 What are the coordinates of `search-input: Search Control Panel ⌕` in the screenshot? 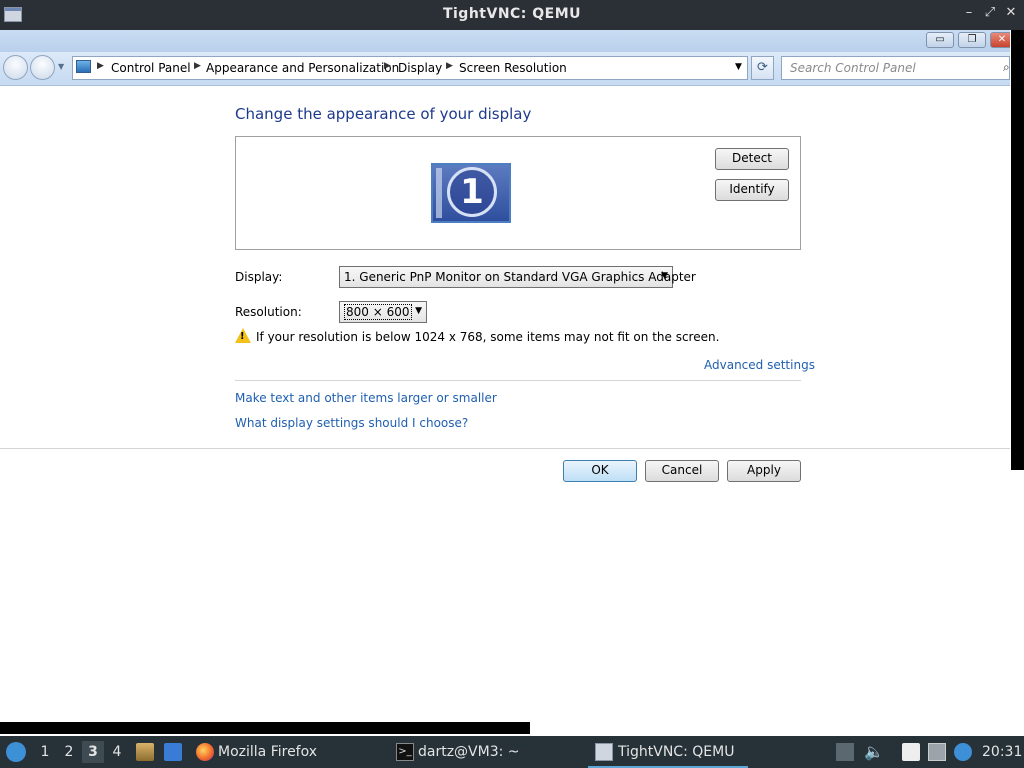 It's located at (895, 68).